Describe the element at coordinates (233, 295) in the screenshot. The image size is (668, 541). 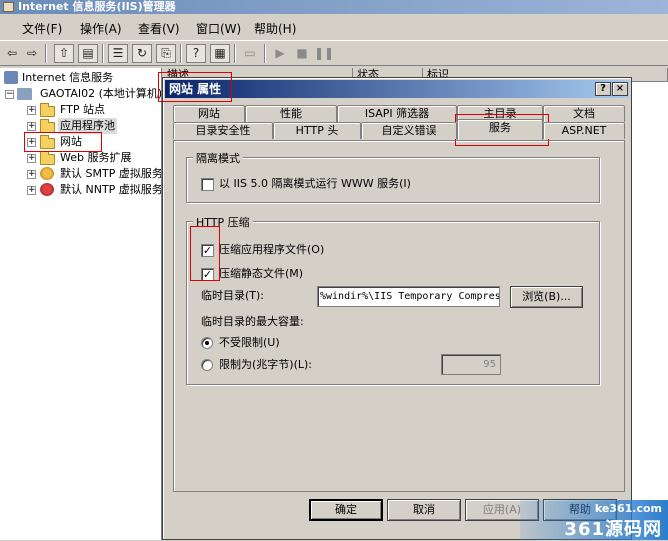
I see `temp-directory-label: 临时目录(T):` at that location.